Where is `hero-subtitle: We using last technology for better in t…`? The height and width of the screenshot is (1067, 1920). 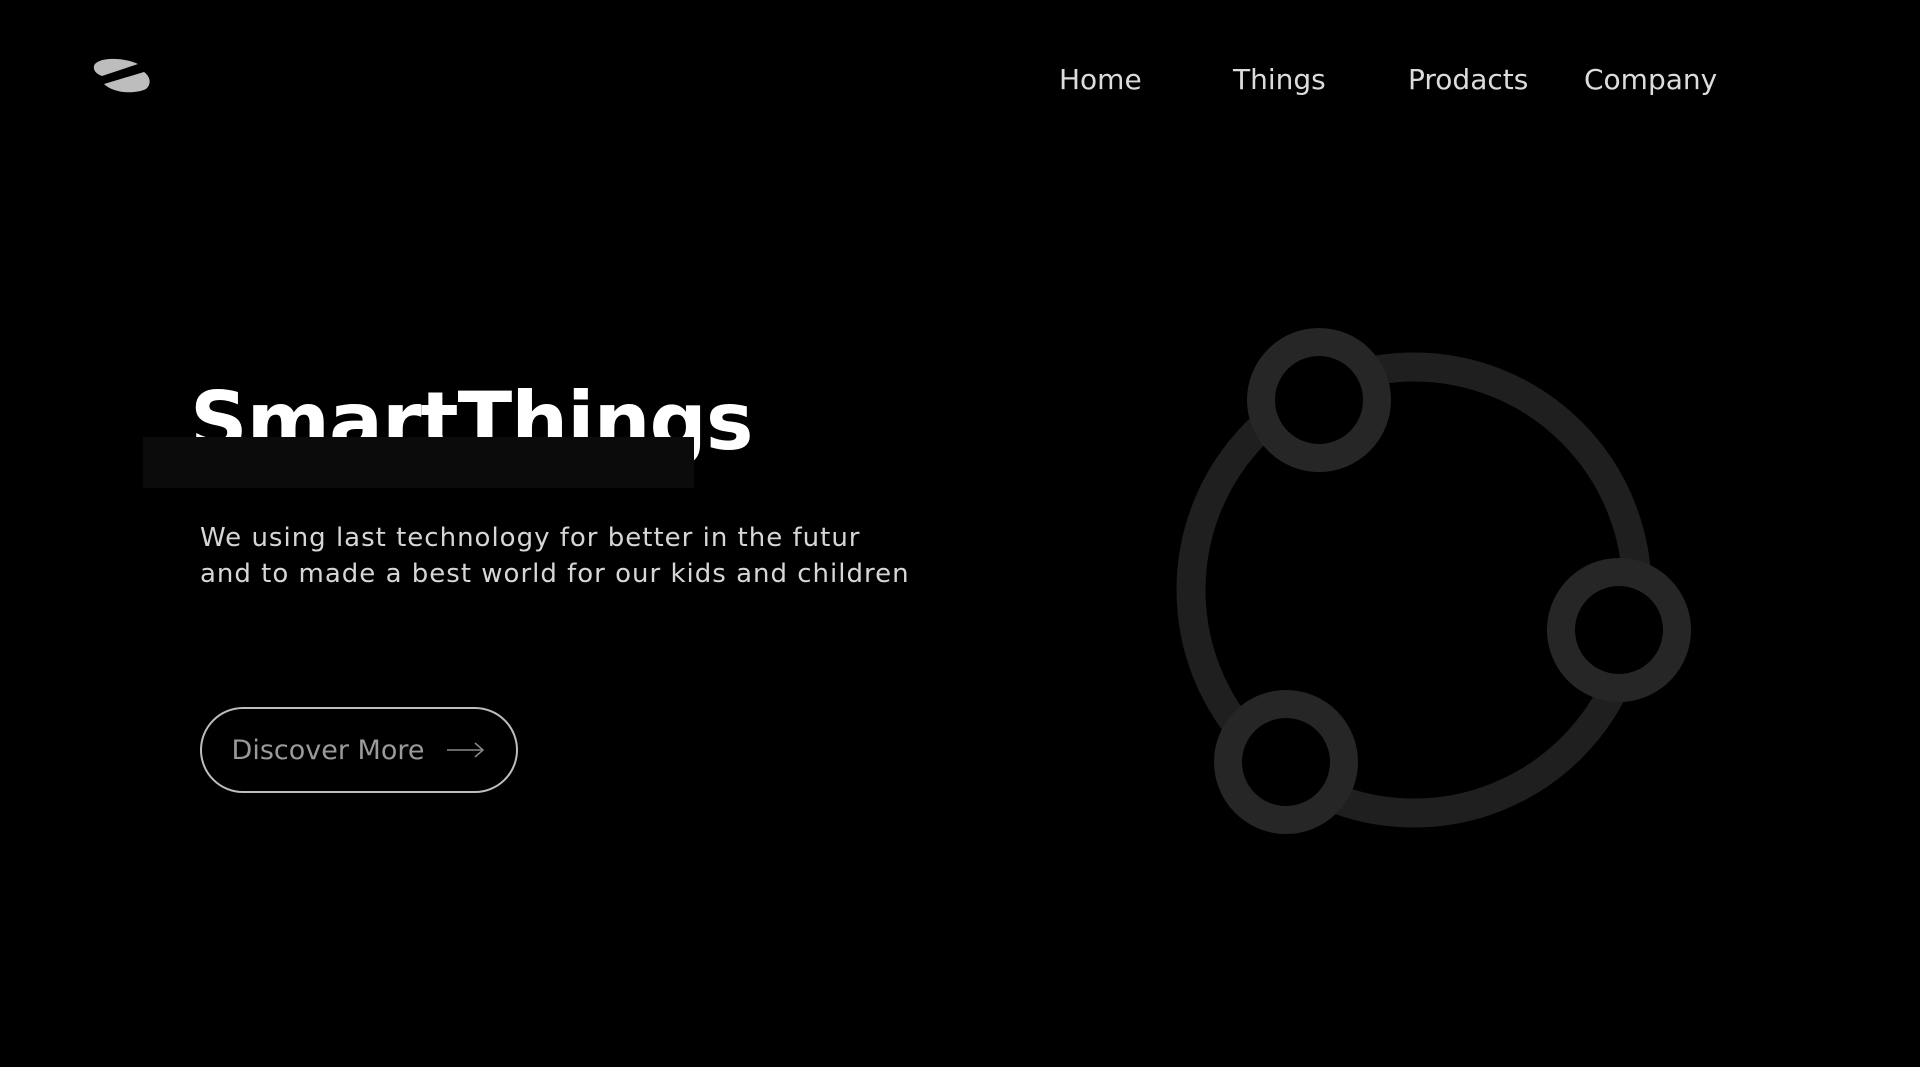 hero-subtitle: We using last technology for better in t… is located at coordinates (560, 556).